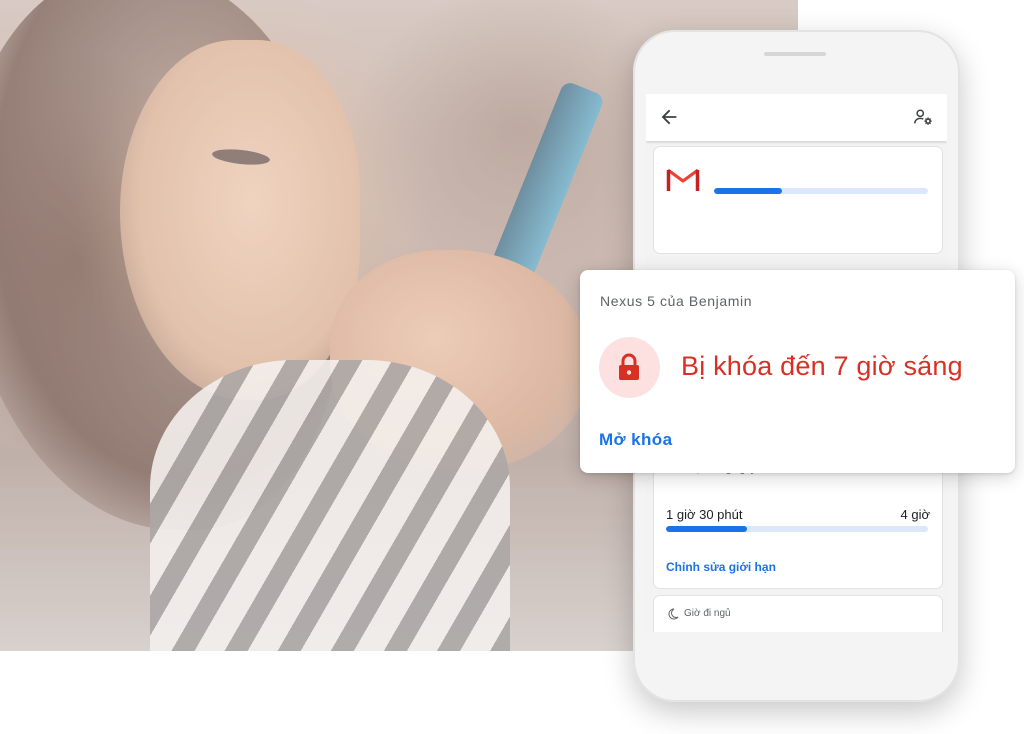 This screenshot has width=1024, height=734. What do you see at coordinates (797, 529) in the screenshot?
I see `daily-limit-progress` at bounding box center [797, 529].